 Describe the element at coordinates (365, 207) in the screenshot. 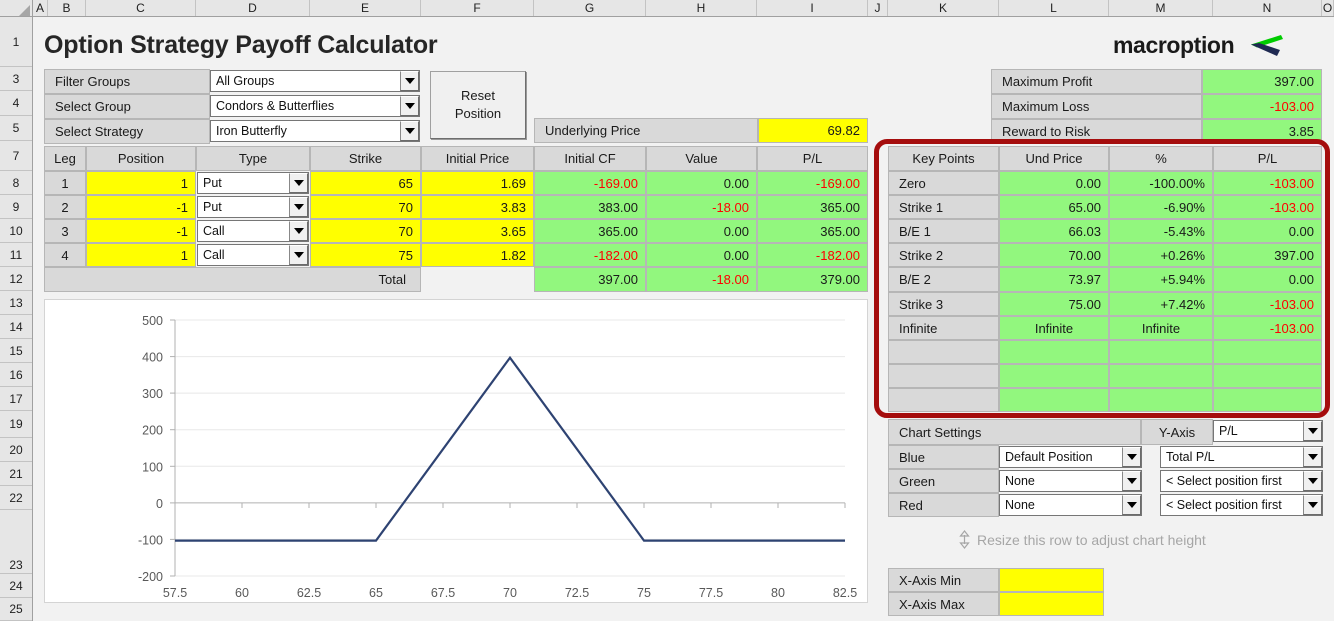

I see `leg-2-strike-input: 70` at that location.